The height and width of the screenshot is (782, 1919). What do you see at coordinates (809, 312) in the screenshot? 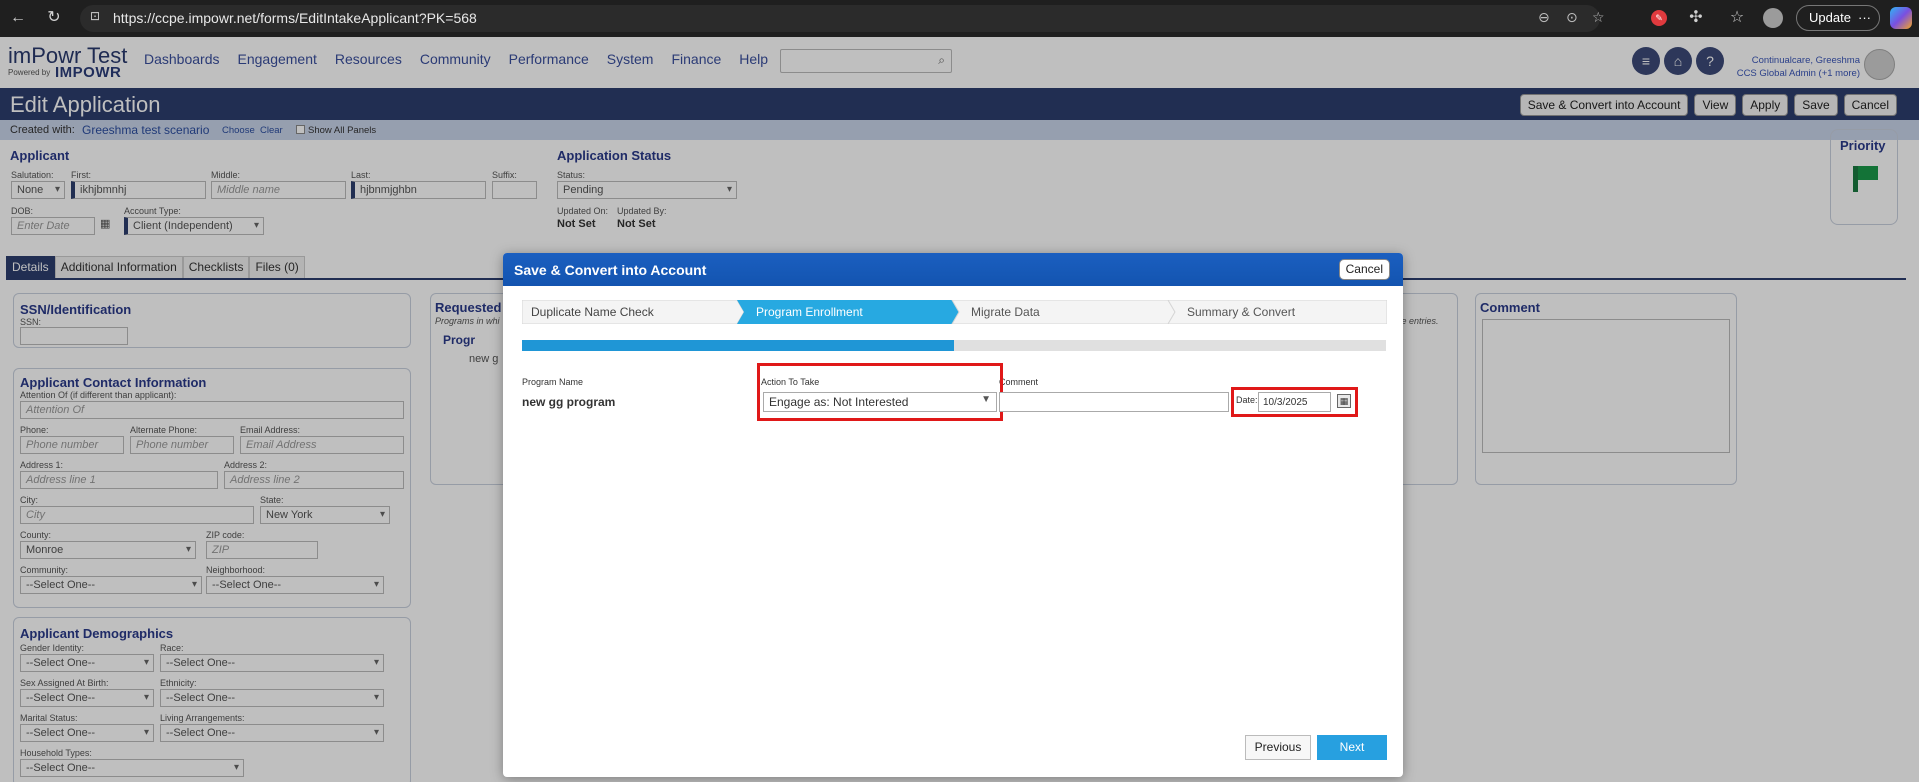
I see `step-label-2: Program Enrollment` at bounding box center [809, 312].